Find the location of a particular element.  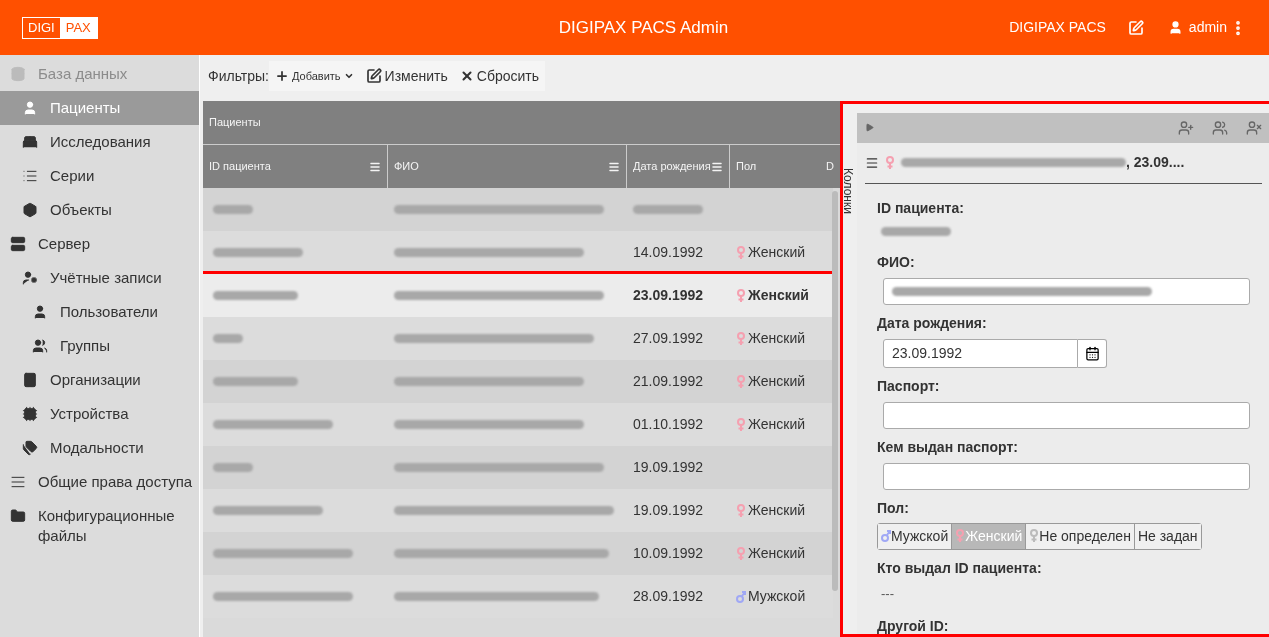

sidebar-item: Модальности is located at coordinates (99, 448).